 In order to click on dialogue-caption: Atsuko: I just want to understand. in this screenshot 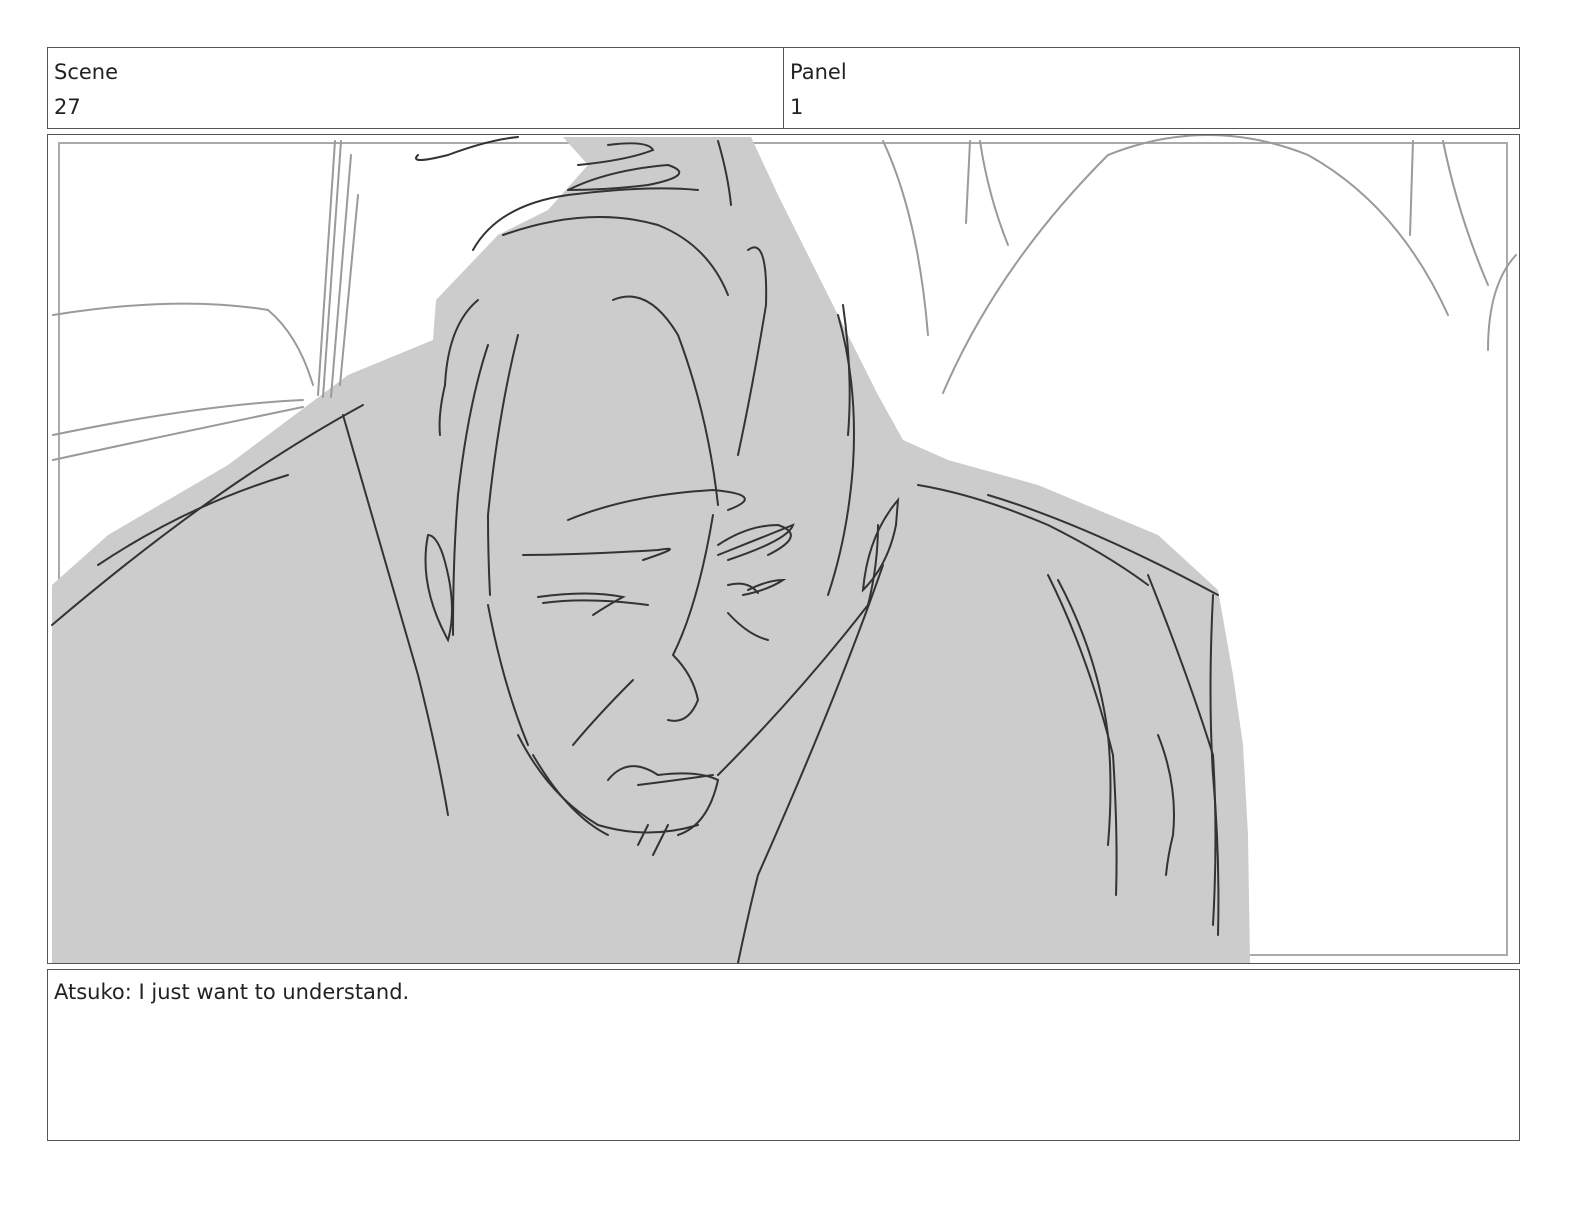, I will do `click(783, 1055)`.